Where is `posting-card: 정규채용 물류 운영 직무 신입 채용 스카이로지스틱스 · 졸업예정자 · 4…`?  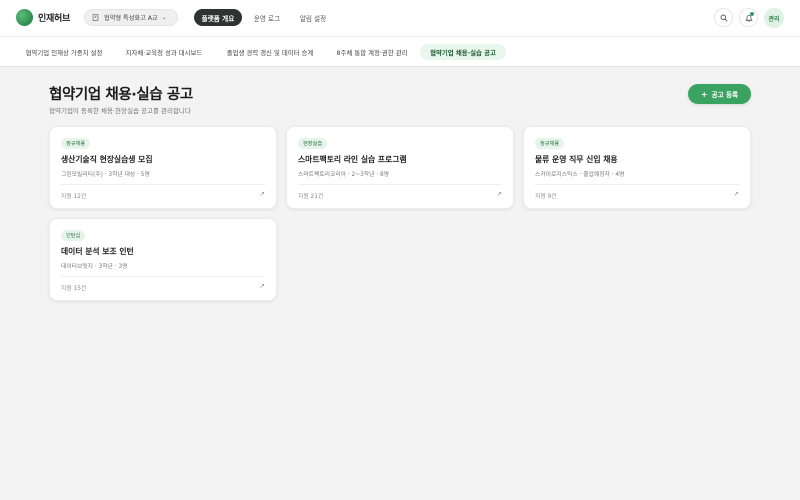 posting-card: 정규채용 물류 운영 직무 신입 채용 스카이로지스틱스 · 졸업예정자 · 4… is located at coordinates (637, 167).